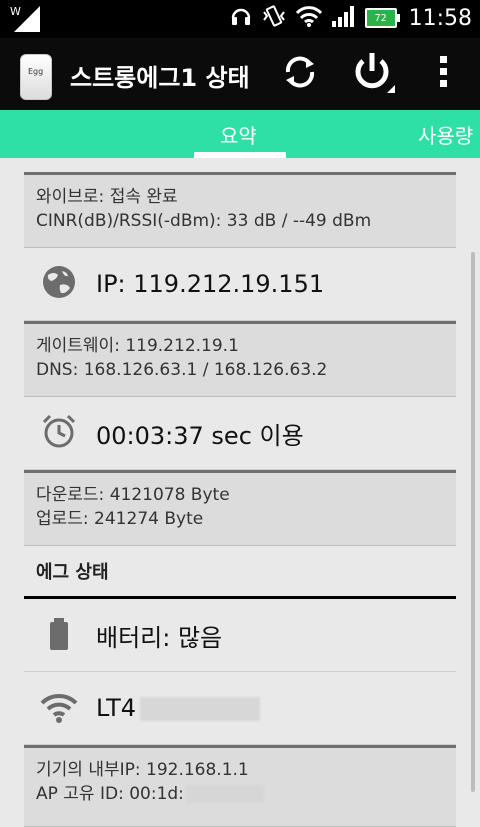  What do you see at coordinates (36, 77) in the screenshot?
I see `app-icon: Egg` at bounding box center [36, 77].